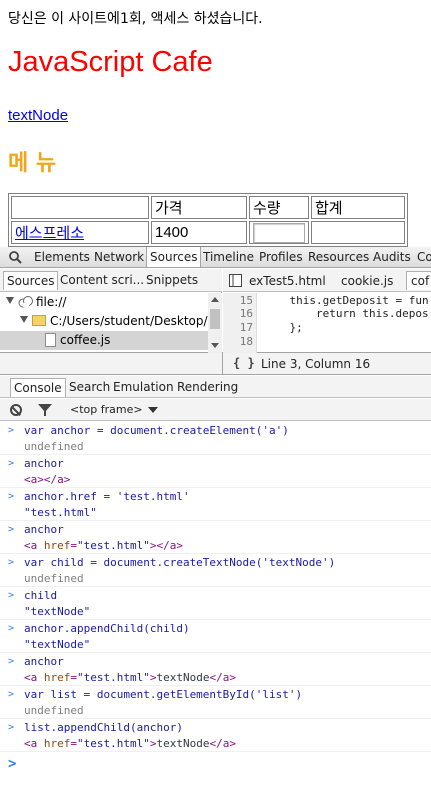 This screenshot has height=796, width=431. I want to click on folder-icon, so click(39, 320).